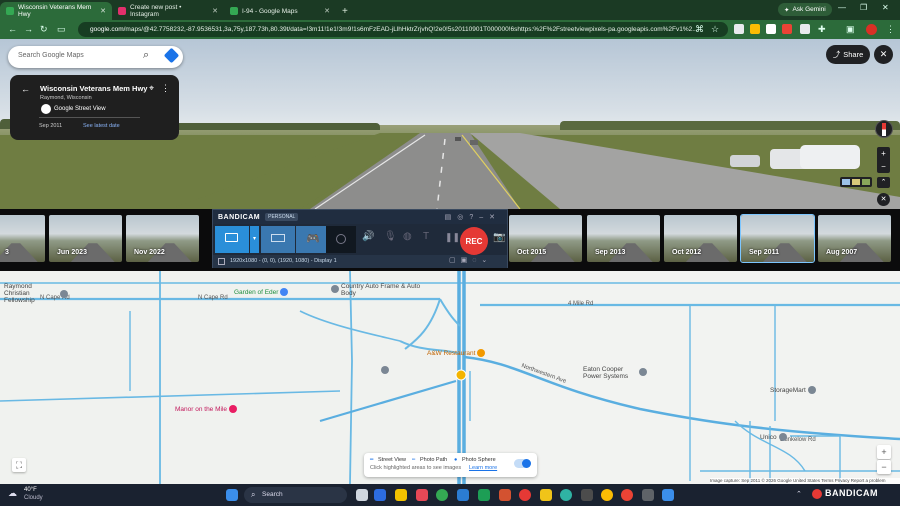 This screenshot has width=900, height=506. What do you see at coordinates (566, 495) in the screenshot?
I see `edge-icon` at bounding box center [566, 495].